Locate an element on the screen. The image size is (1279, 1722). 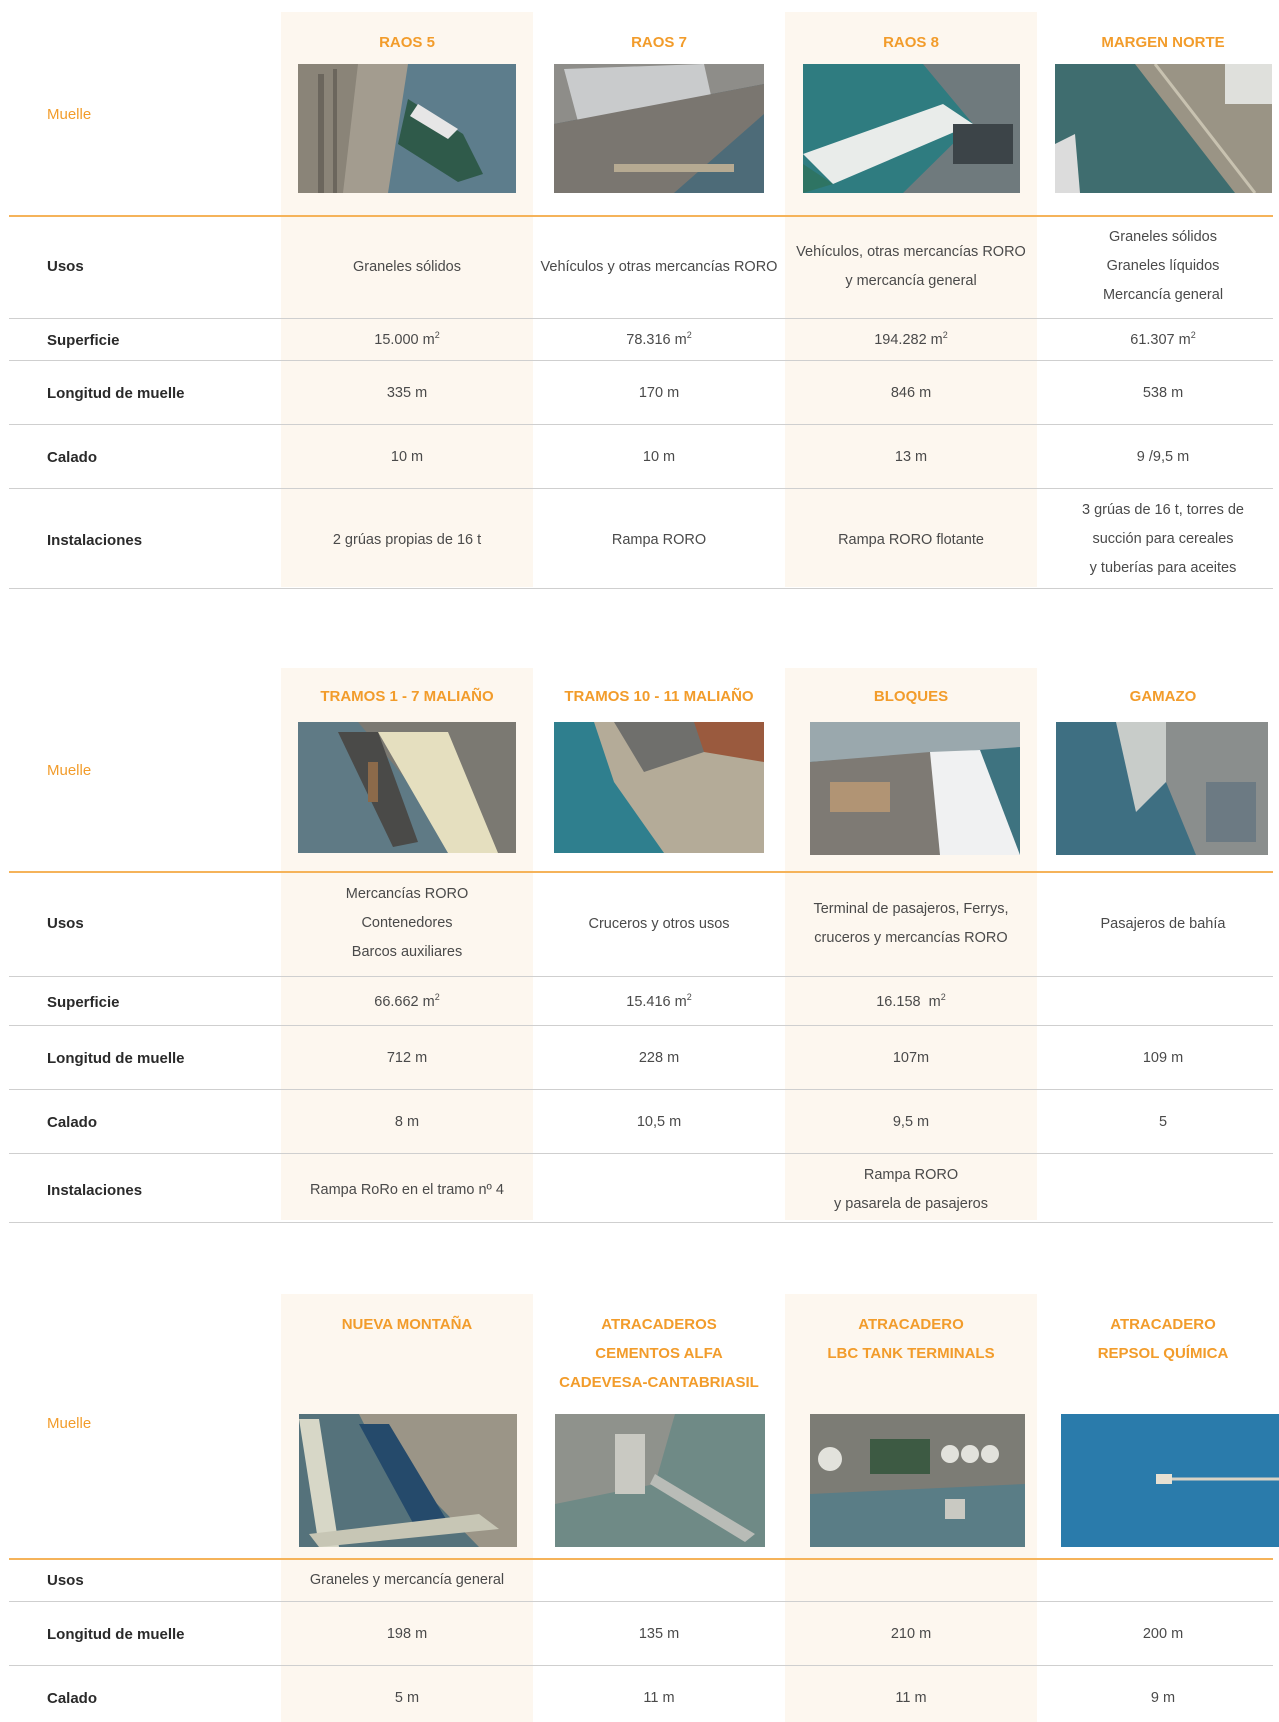
title-line: NUEVA MONTAÑA is located at coordinates (407, 1324).